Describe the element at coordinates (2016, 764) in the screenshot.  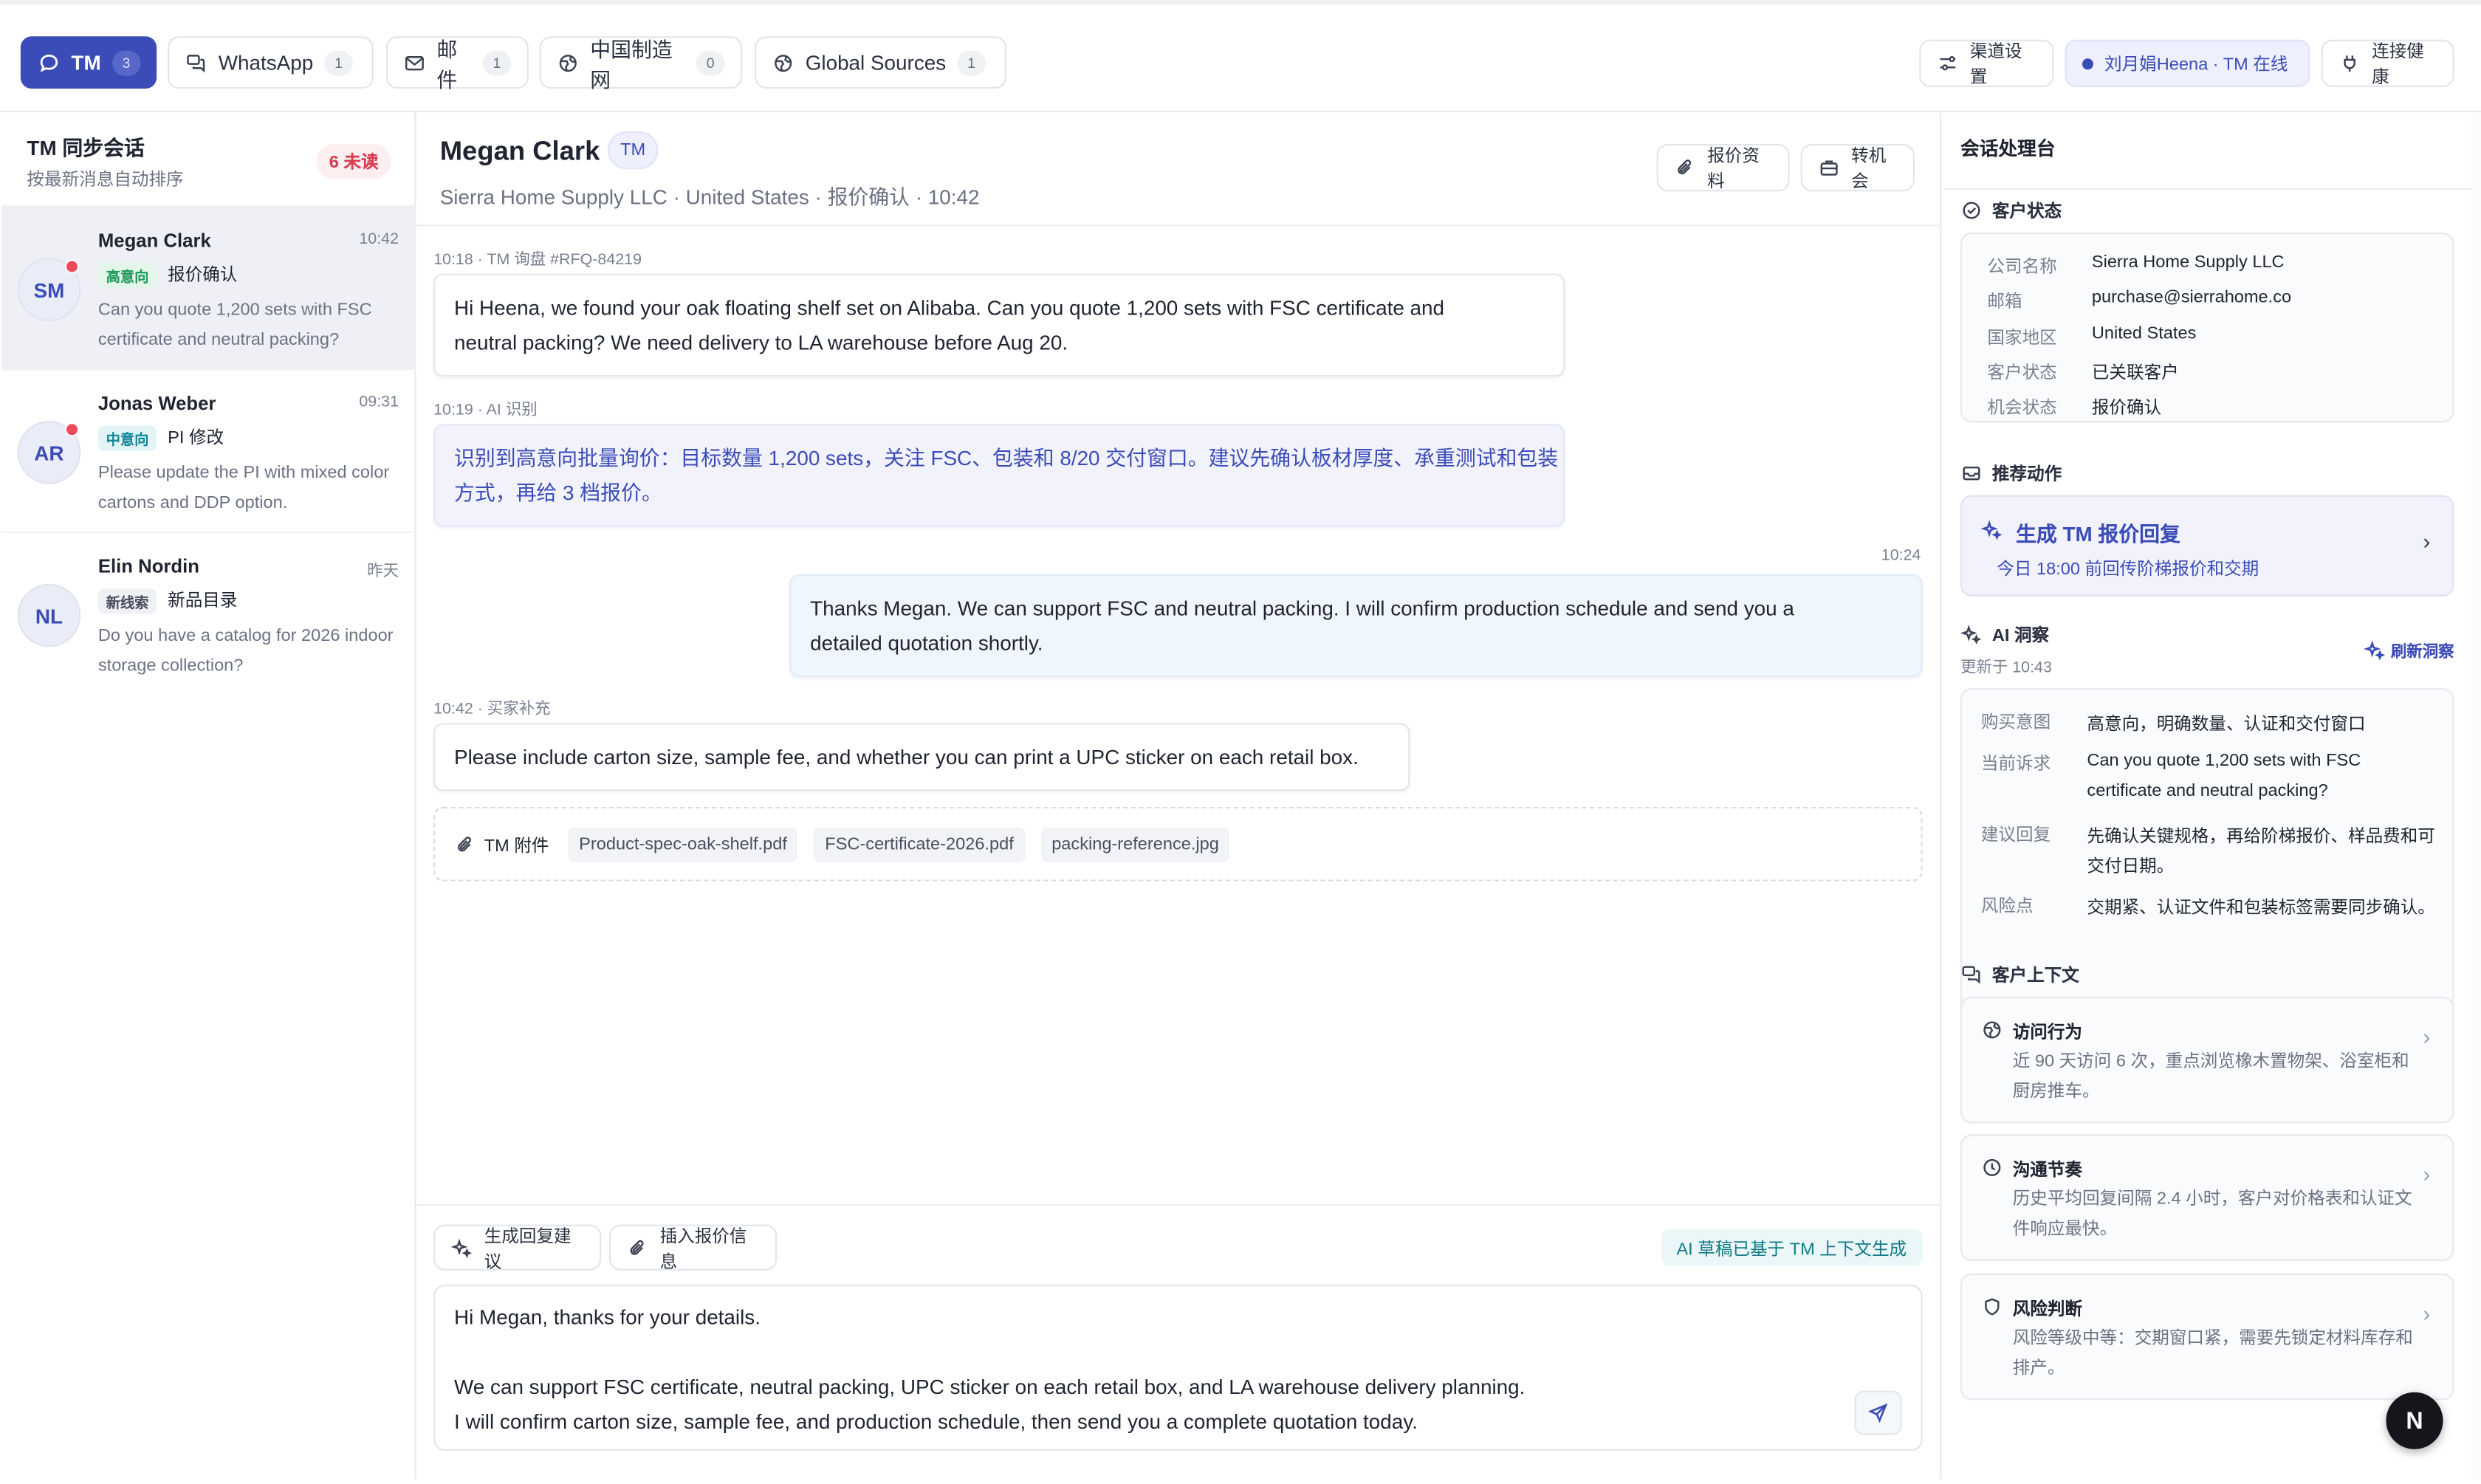
I see `insight-label: 当前诉求` at that location.